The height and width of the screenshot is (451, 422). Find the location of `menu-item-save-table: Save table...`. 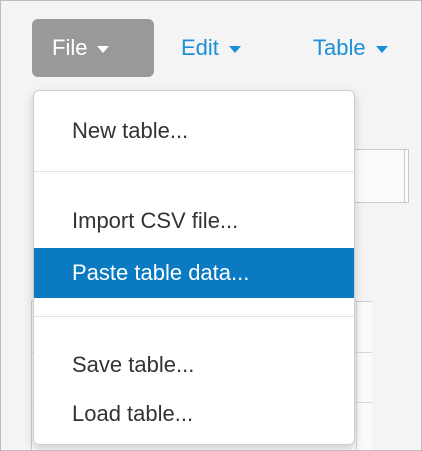

menu-item-save-table: Save table... is located at coordinates (194, 365).